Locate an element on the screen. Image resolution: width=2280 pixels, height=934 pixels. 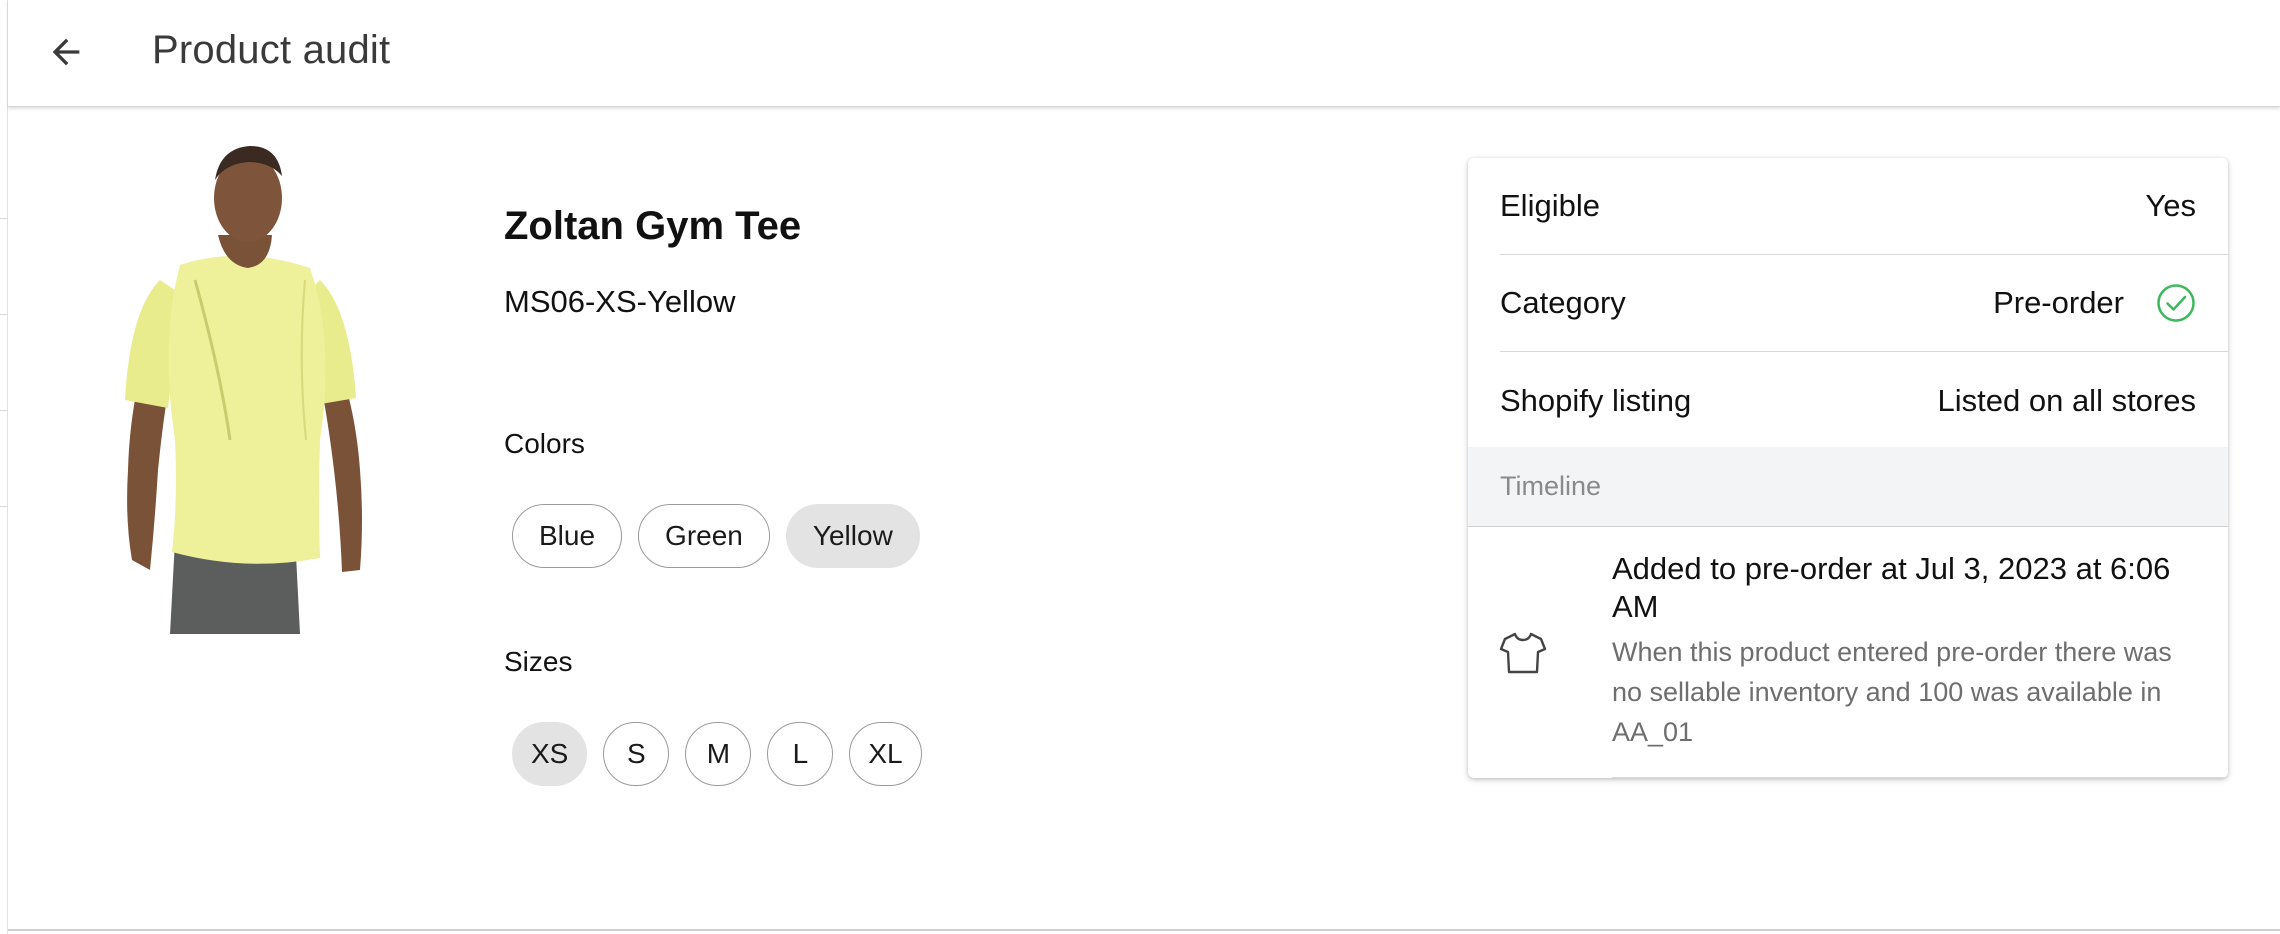
eligible-value: Yes is located at coordinates (2170, 205).